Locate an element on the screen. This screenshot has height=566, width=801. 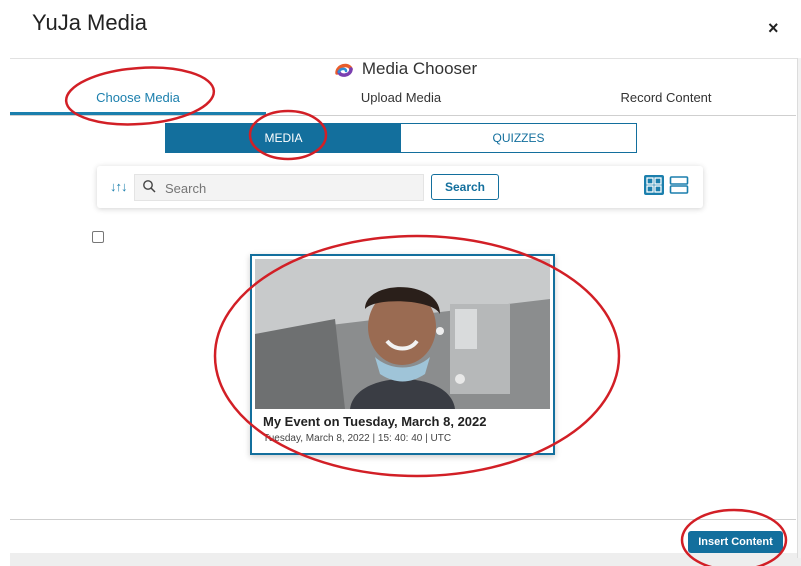
search-button: Search is located at coordinates (465, 187).